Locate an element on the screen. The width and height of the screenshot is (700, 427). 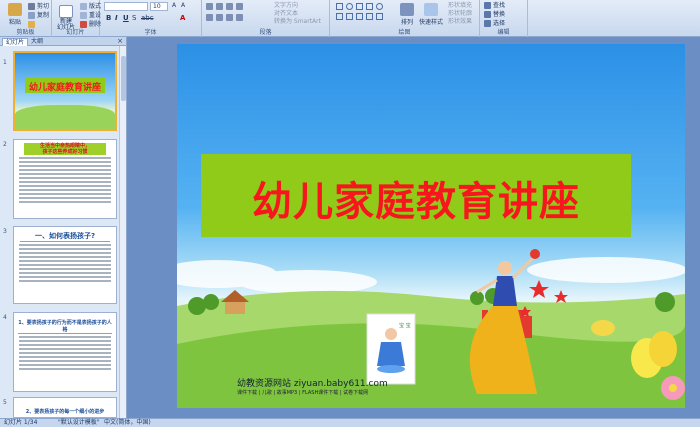
drawing-group-label: 绘图 is located at coordinates (404, 32).